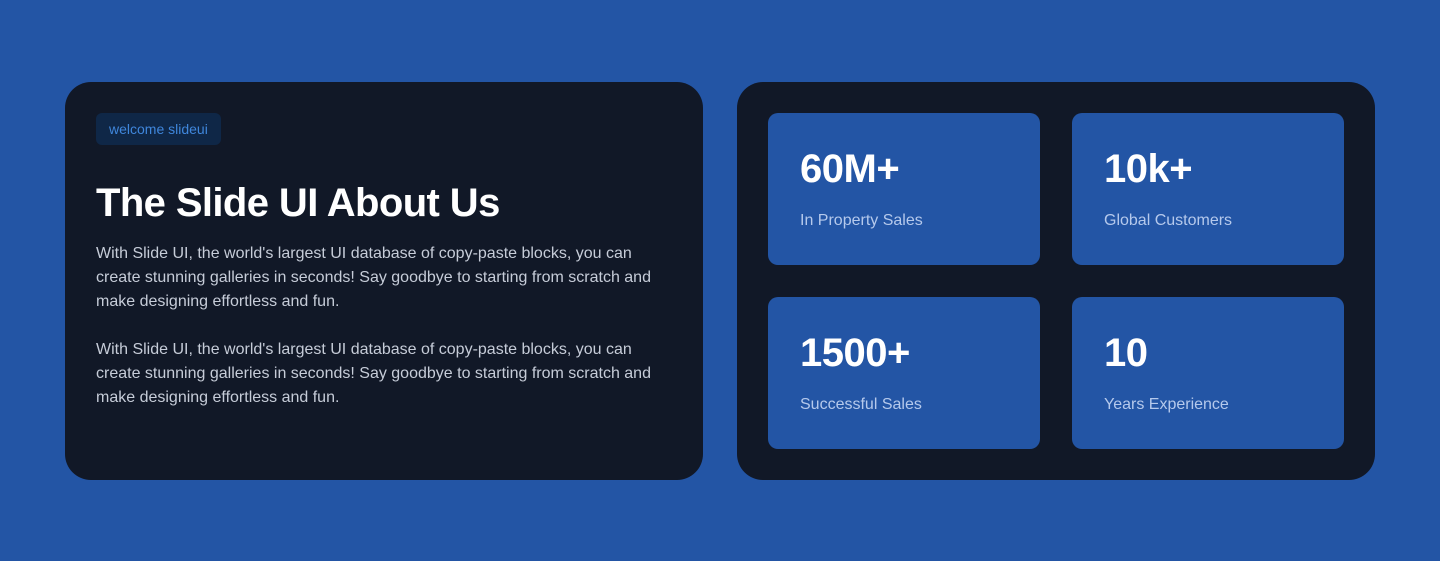  What do you see at coordinates (1126, 353) in the screenshot?
I see `stat-value: 10` at bounding box center [1126, 353].